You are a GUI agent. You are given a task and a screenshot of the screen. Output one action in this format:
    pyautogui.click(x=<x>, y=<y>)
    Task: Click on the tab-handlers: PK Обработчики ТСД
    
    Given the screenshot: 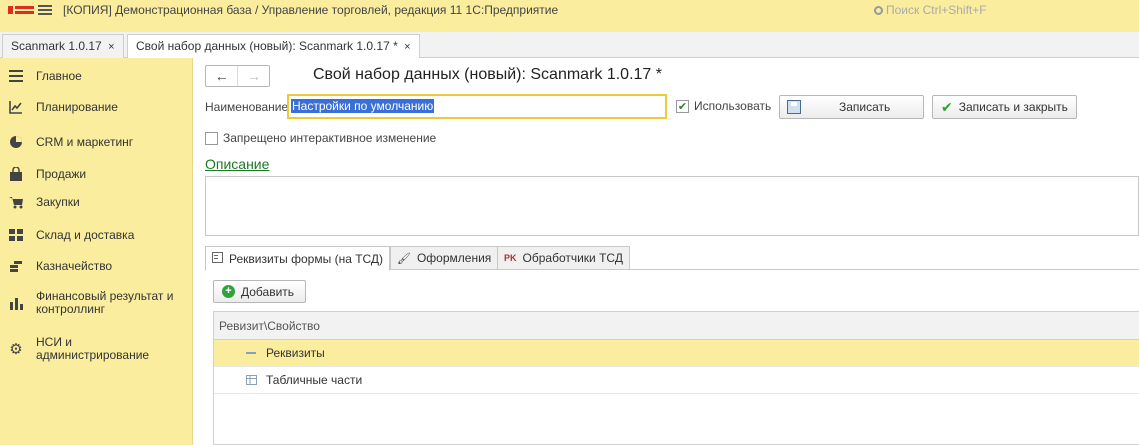 What is the action you would take?
    pyautogui.click(x=563, y=258)
    